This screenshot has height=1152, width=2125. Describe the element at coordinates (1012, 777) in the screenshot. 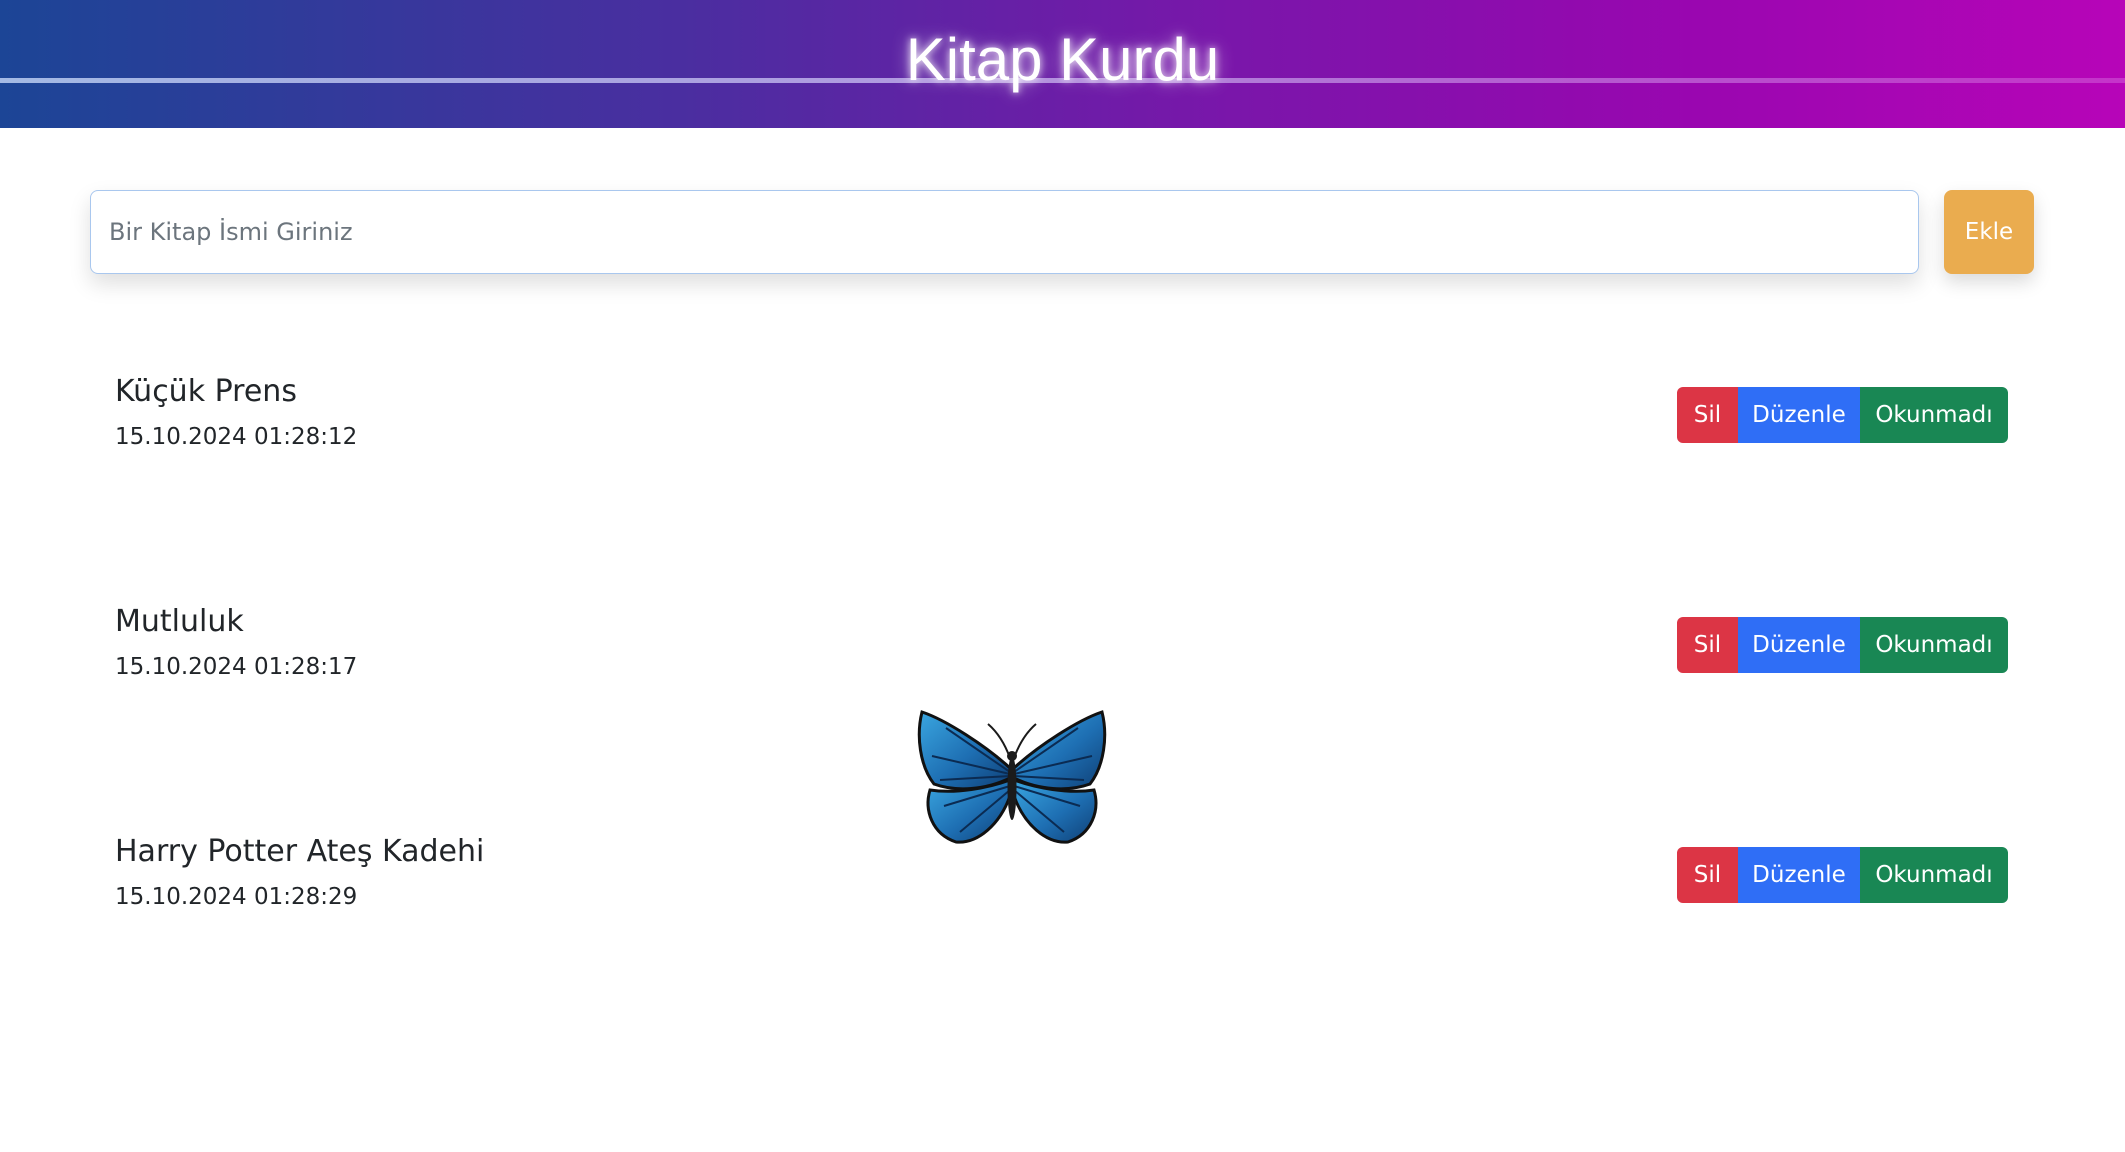

I see `butterfly-icon` at that location.